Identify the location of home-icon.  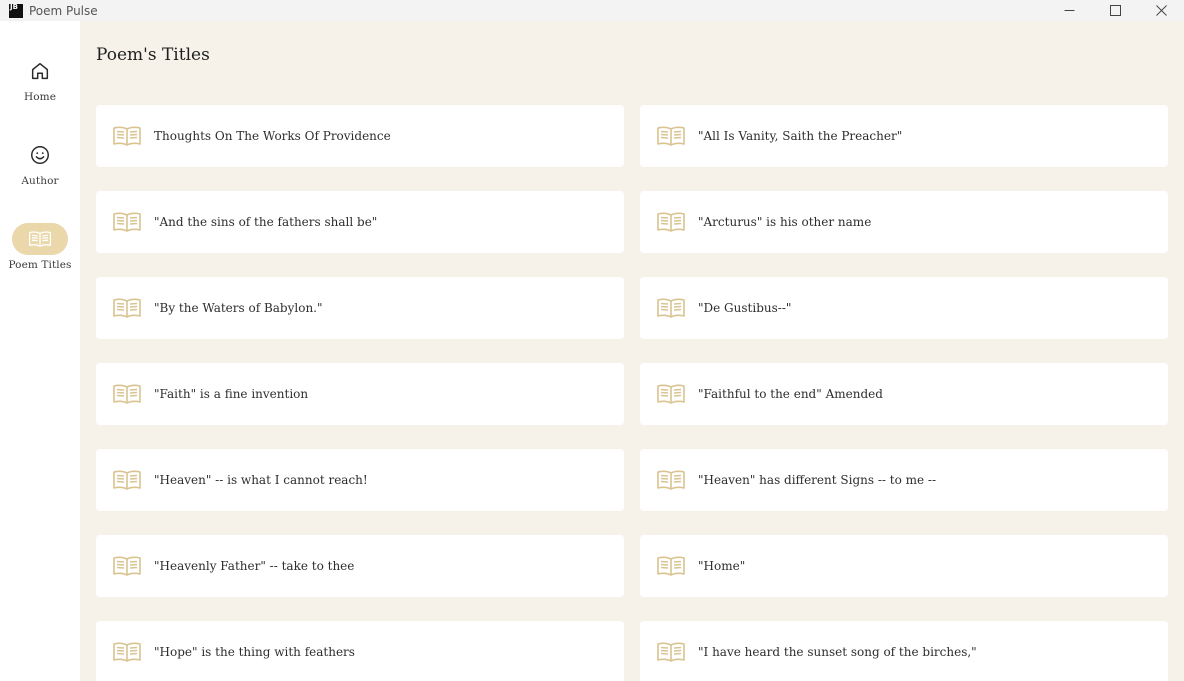
(40, 71).